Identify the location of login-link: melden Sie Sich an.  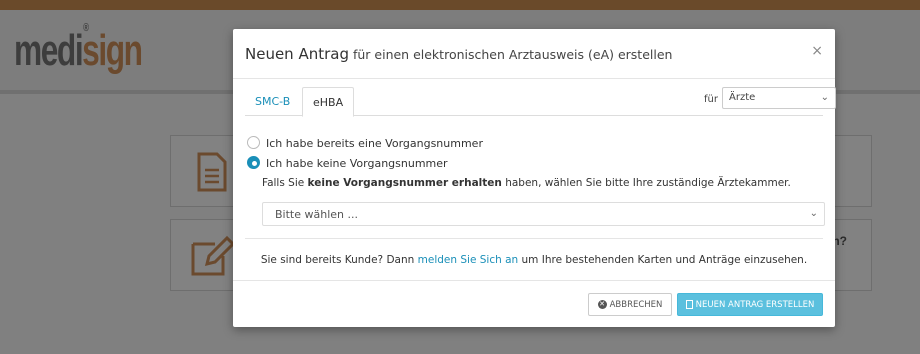
(468, 260).